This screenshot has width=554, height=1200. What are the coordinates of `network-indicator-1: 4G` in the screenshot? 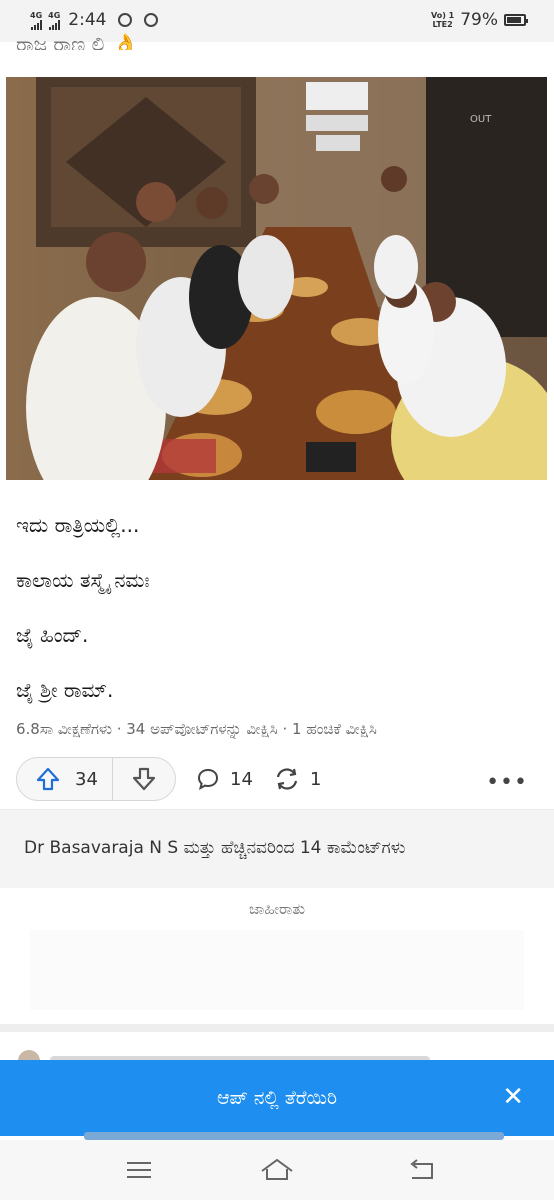 It's located at (36, 20).